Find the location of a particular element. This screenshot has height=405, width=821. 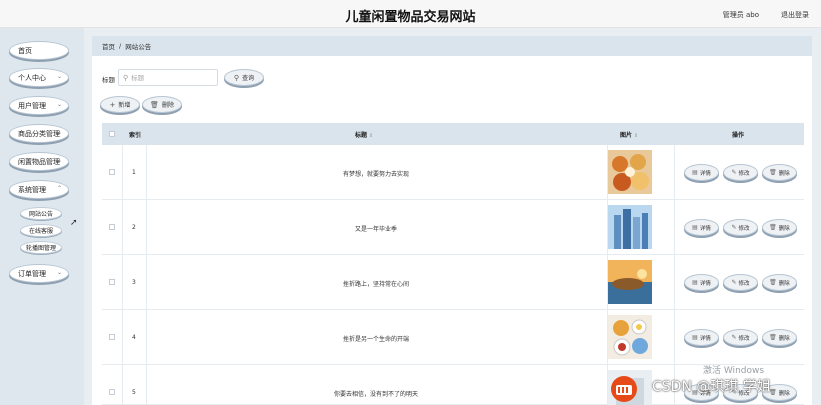

sidebar-subitem-announcements: 网站公告 is located at coordinates (41, 213).